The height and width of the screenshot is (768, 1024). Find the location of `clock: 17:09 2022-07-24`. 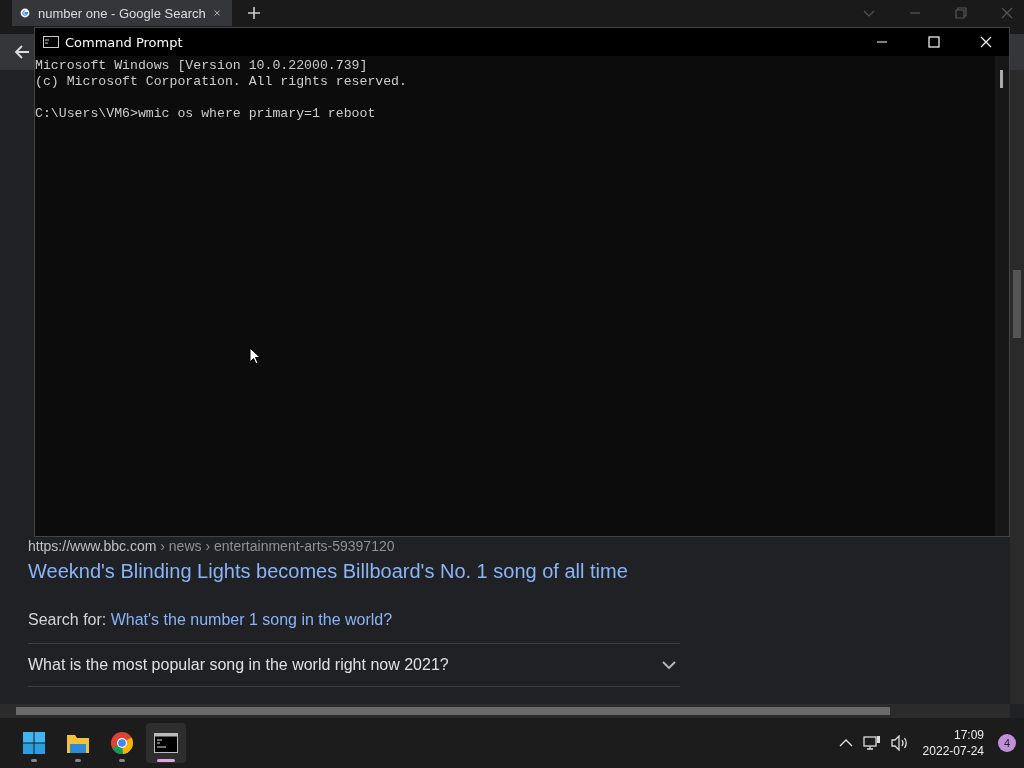

clock: 17:09 2022-07-24 is located at coordinates (953, 743).